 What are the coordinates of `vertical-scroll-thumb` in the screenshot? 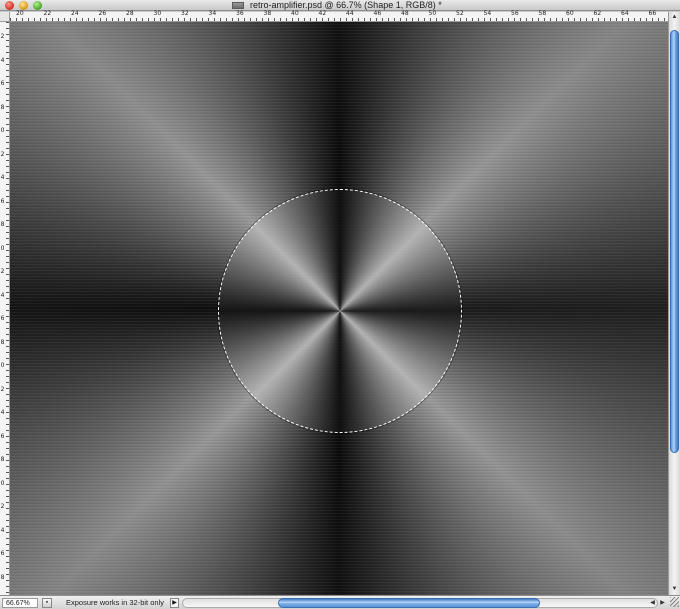 It's located at (674, 241).